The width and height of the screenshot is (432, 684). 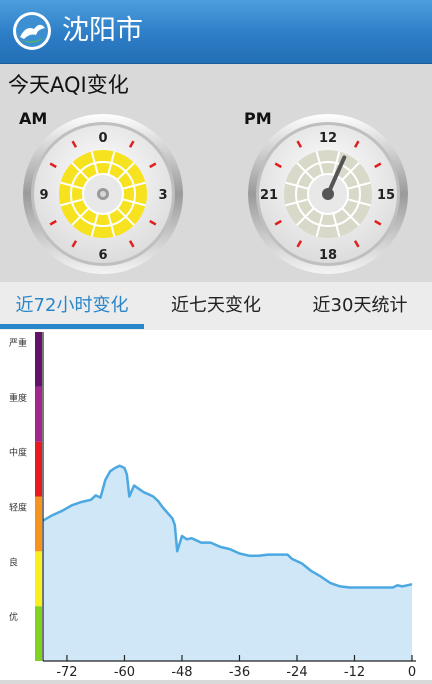 What do you see at coordinates (72, 306) in the screenshot?
I see `tab-72-hours: 近72小时变化` at bounding box center [72, 306].